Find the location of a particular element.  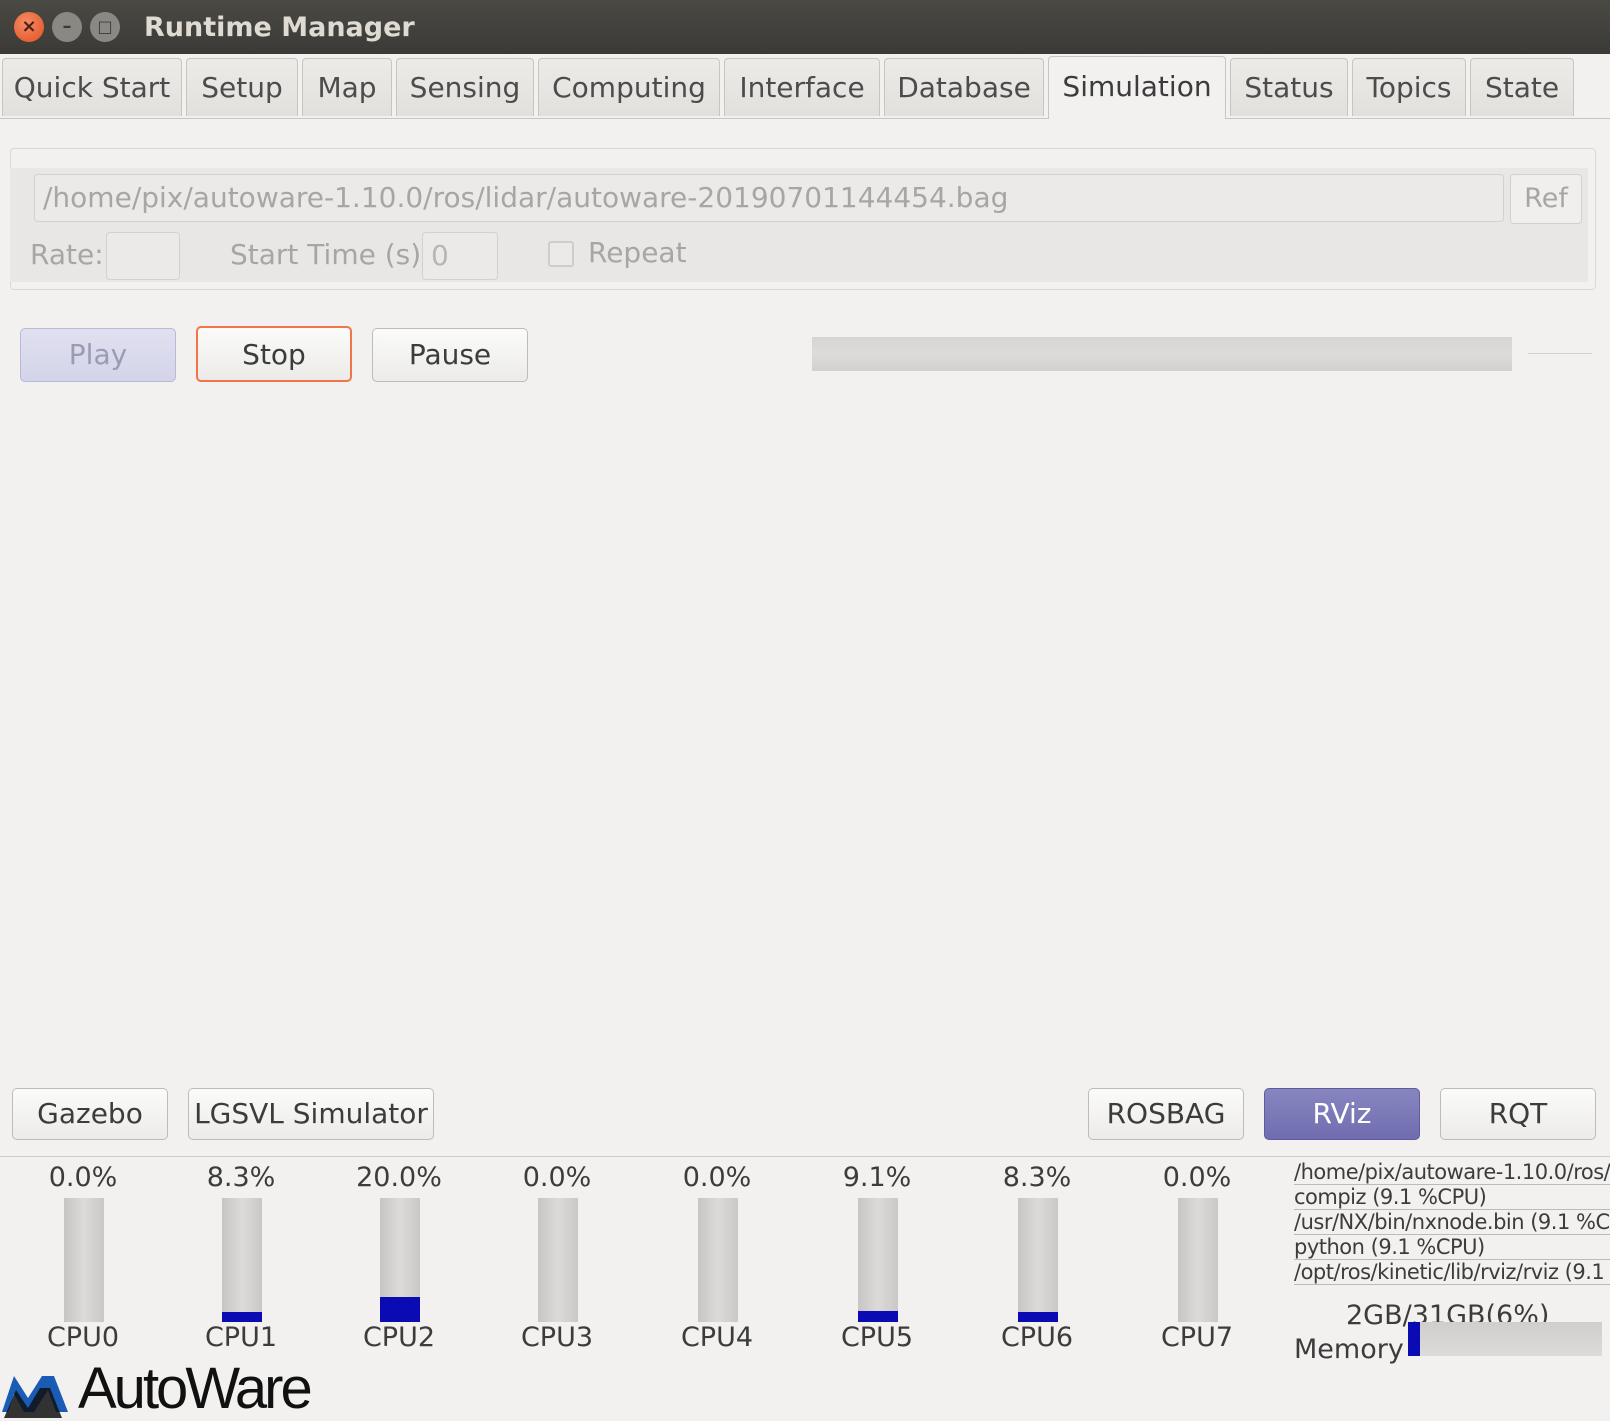

start-time-label: Start Time (s): is located at coordinates (330, 254).